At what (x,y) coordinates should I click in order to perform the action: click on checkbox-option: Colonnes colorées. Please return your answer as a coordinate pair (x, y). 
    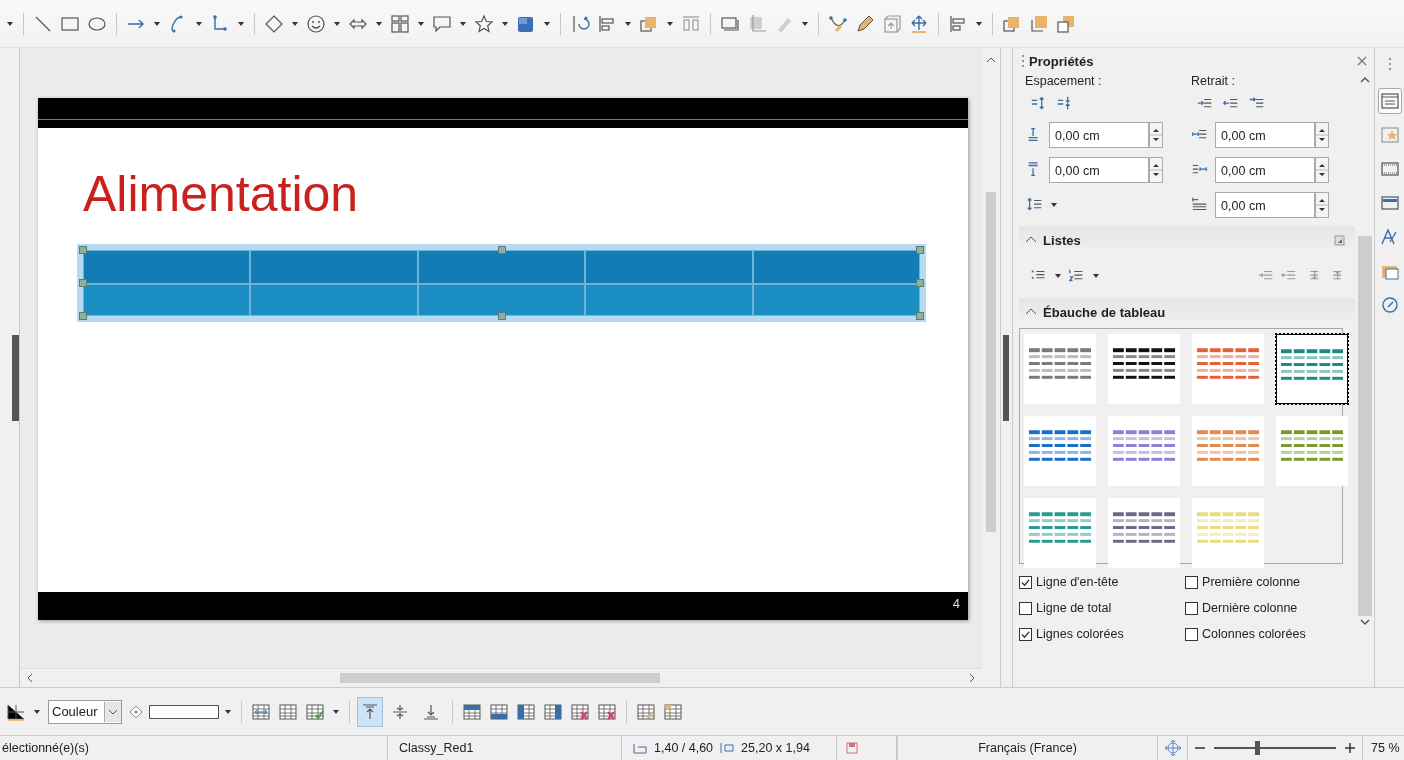
    Looking at the image, I should click on (1268, 634).